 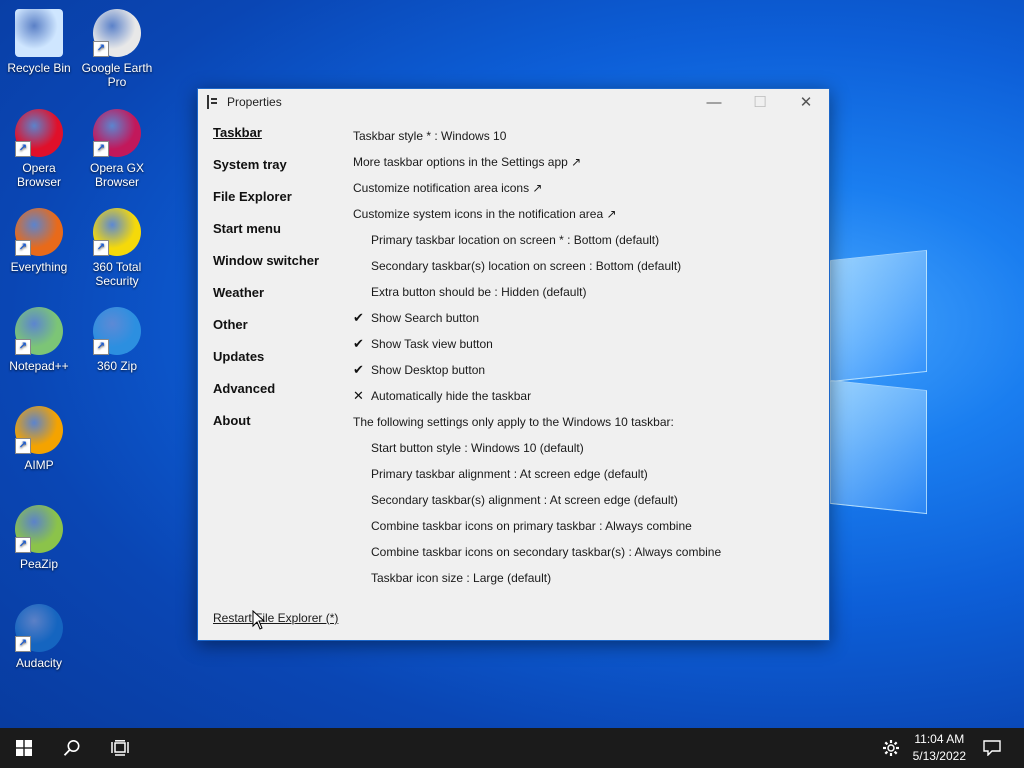 I want to click on window-titlebar: Properties — ☐ ✕, so click(x=513, y=102).